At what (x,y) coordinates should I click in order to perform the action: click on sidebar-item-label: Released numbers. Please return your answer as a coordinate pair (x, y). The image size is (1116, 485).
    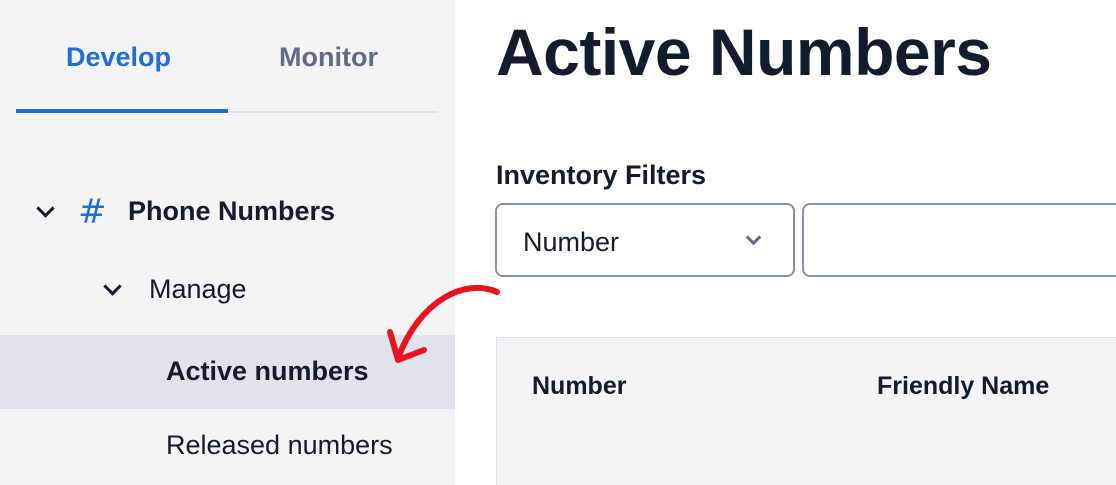
    Looking at the image, I should click on (279, 445).